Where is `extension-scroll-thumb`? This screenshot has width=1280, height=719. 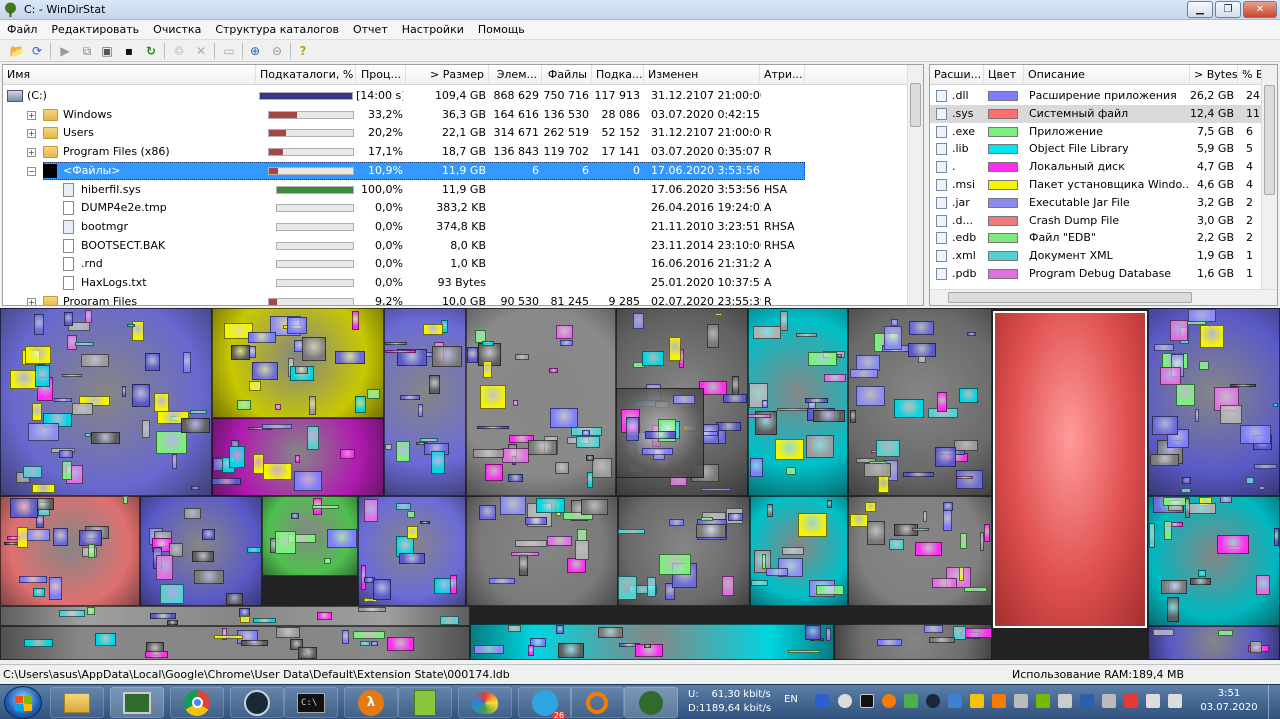 extension-scroll-thumb is located at coordinates (1269, 140).